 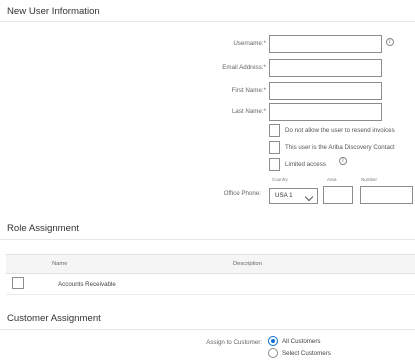 What do you see at coordinates (369, 179) in the screenshot?
I see `number-caption: Number` at bounding box center [369, 179].